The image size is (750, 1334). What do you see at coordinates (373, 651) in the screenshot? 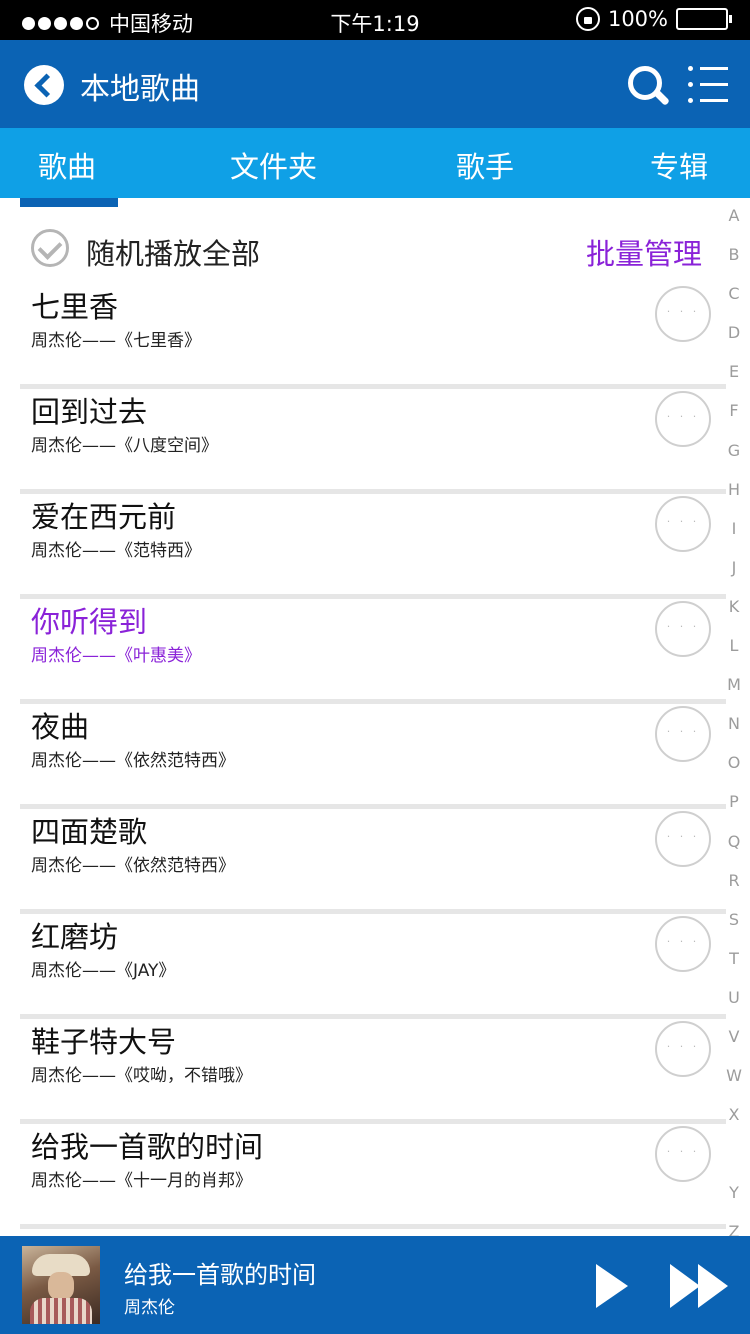
I see `song-item-playing: 你听得到 周杰伦——《叶惠美》 · · ·` at bounding box center [373, 651].